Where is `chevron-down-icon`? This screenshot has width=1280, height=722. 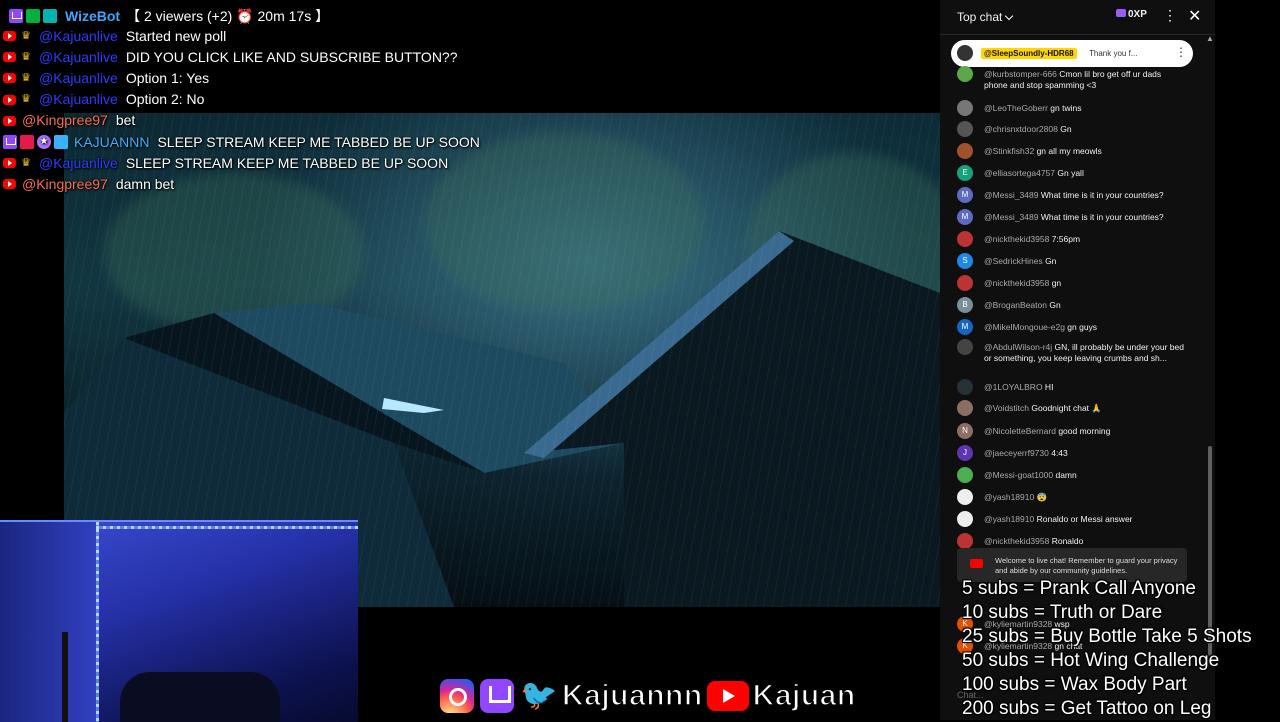
chevron-down-icon is located at coordinates (1009, 16).